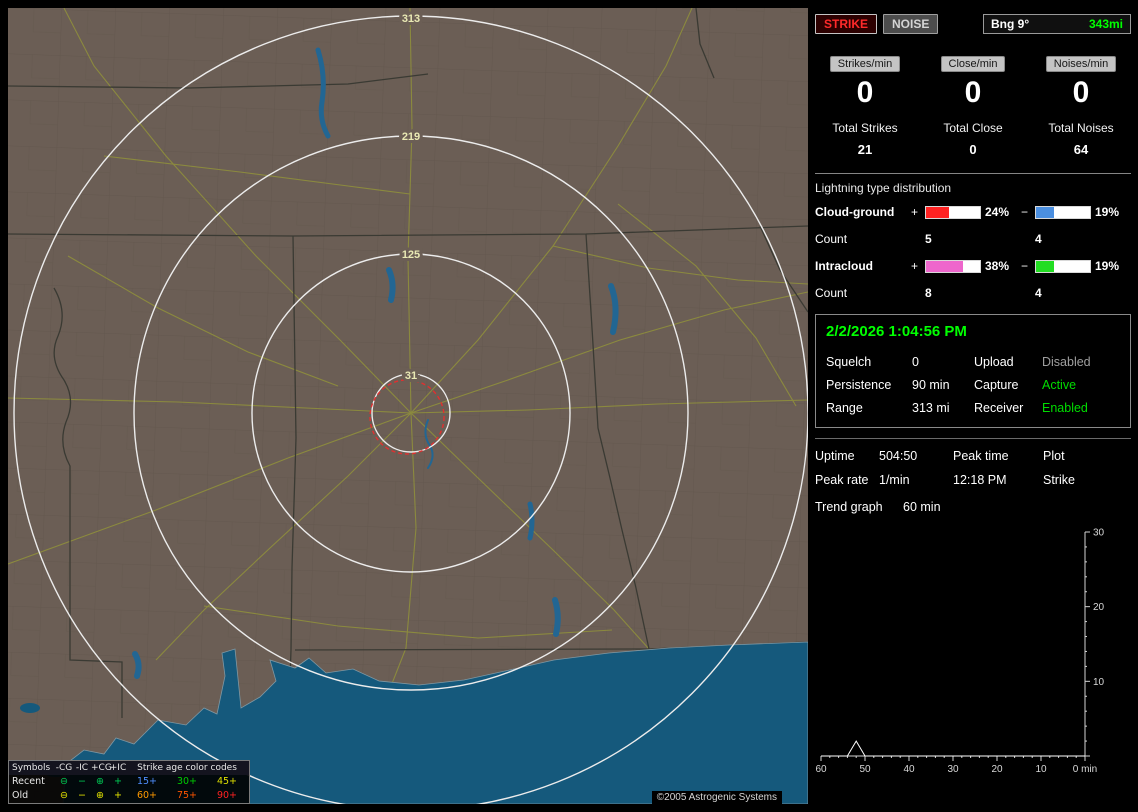  What do you see at coordinates (831, 239) in the screenshot?
I see `cg-count-label: Count` at bounding box center [831, 239].